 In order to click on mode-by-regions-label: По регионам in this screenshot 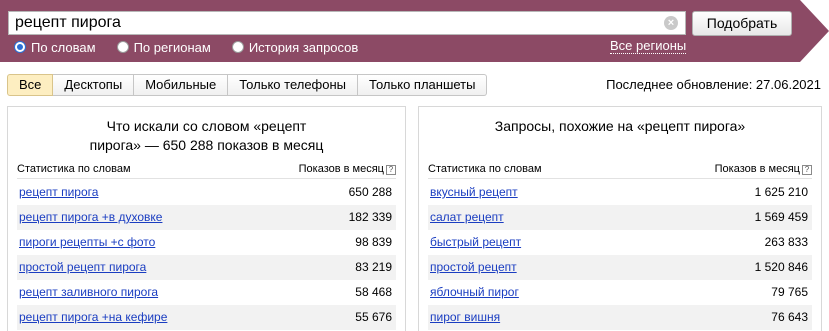, I will do `click(172, 47)`.